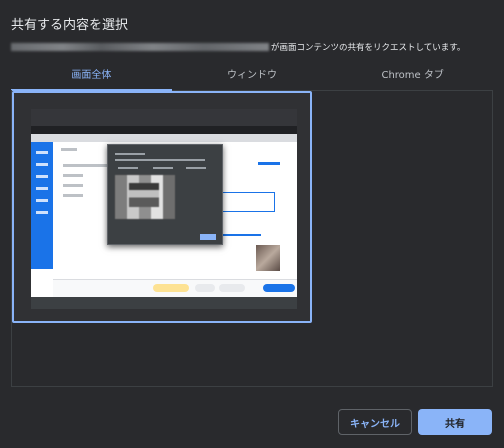  I want to click on tab-window: ウィンドウ, so click(252, 78).